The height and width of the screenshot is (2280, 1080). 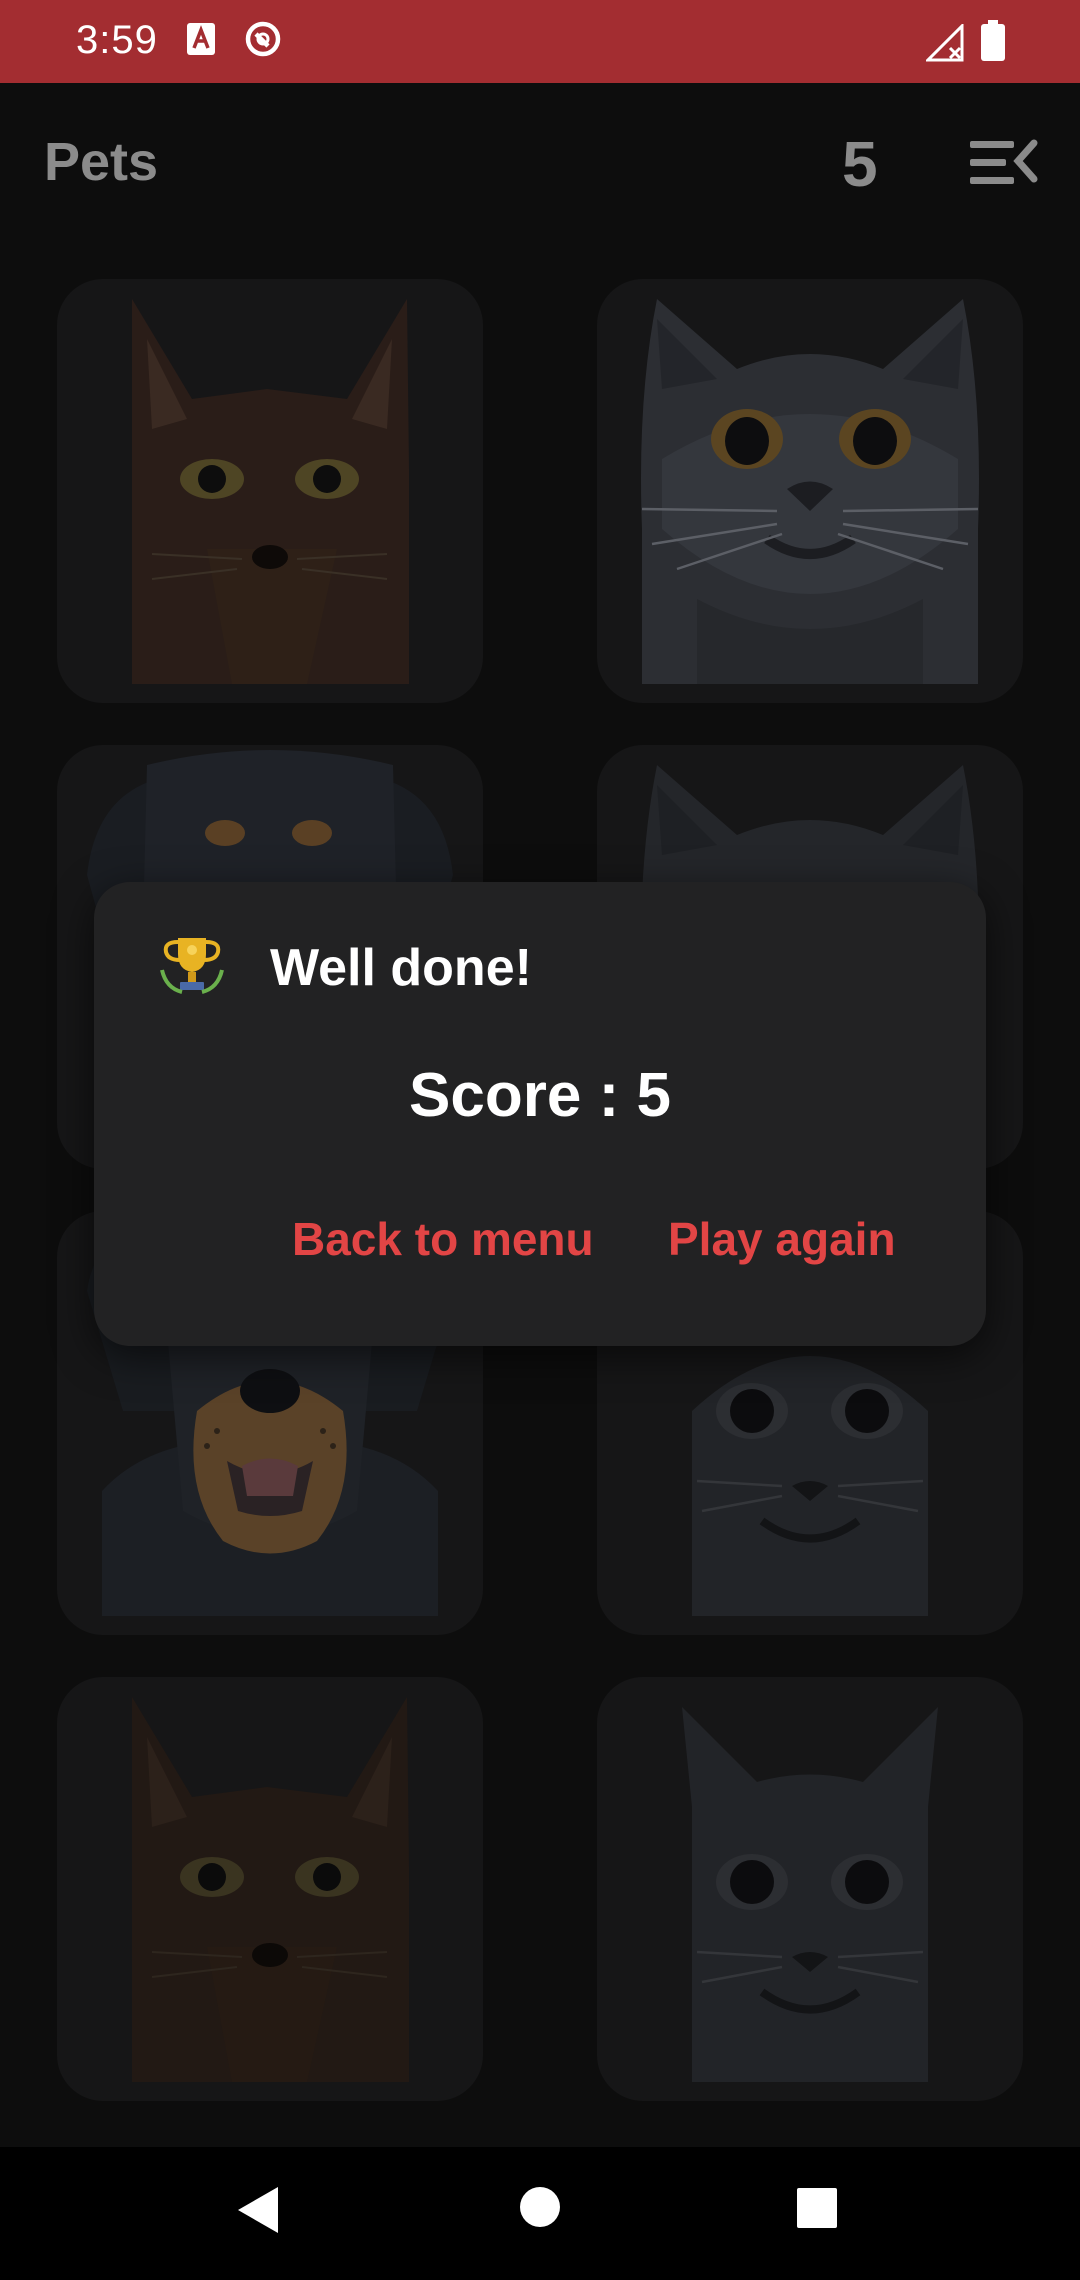 I want to click on back-icon, so click(x=258, y=2210).